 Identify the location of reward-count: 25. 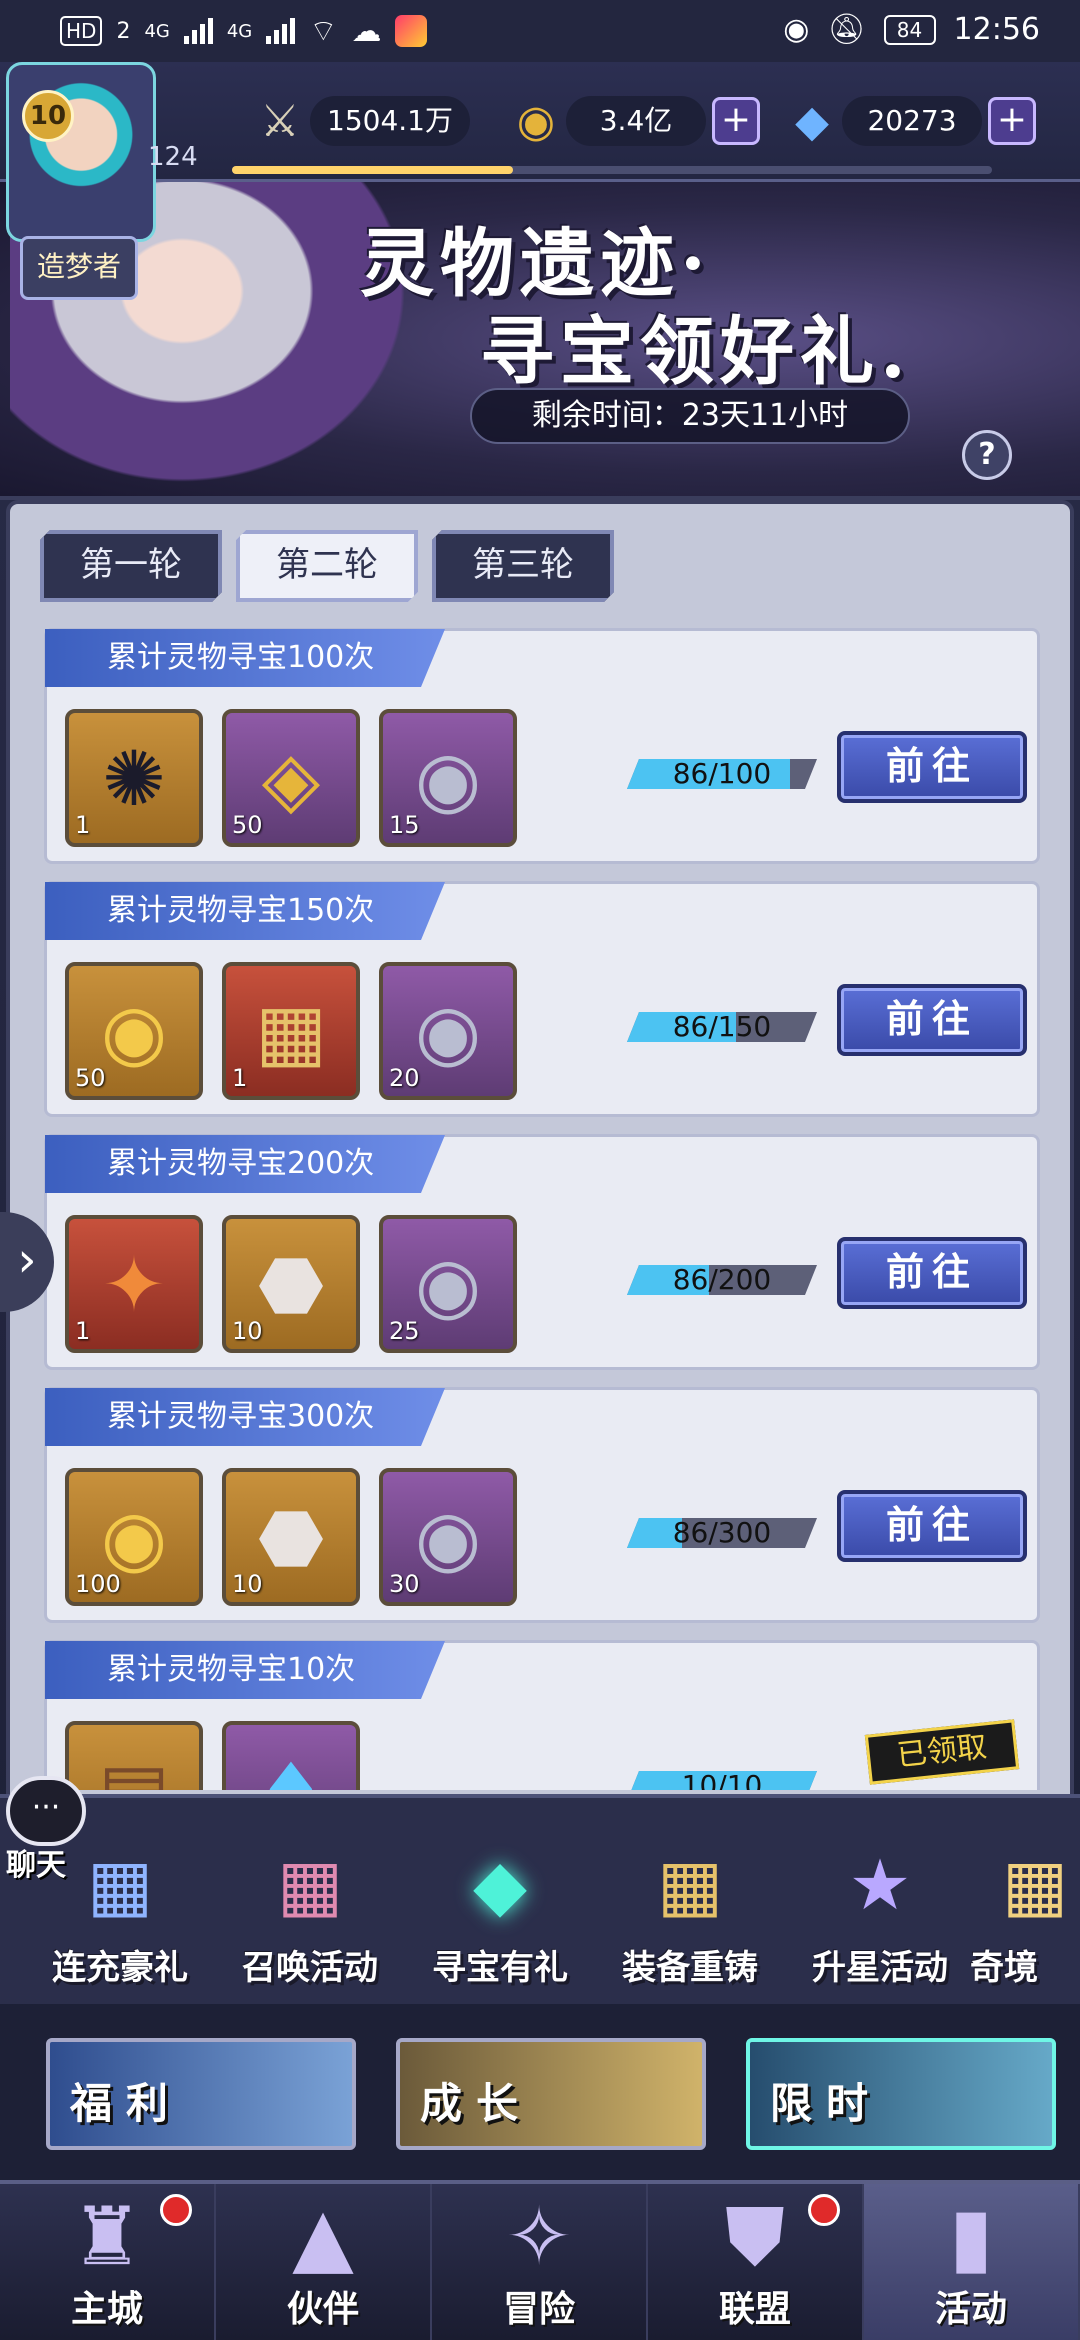
(404, 1331).